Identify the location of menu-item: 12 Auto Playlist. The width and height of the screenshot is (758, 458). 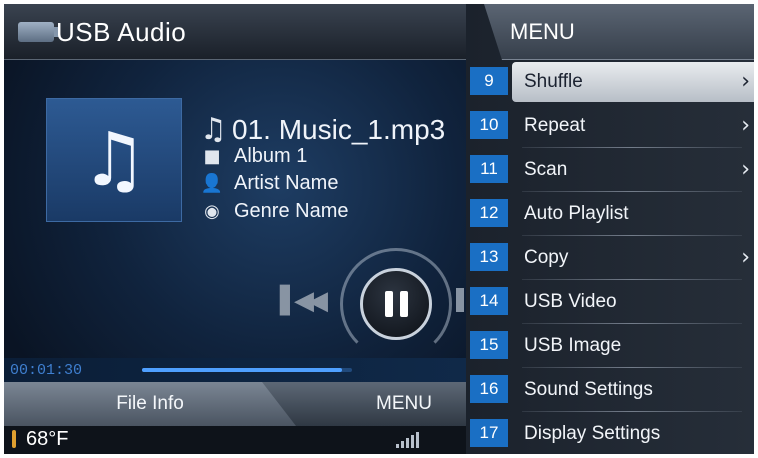
(610, 214).